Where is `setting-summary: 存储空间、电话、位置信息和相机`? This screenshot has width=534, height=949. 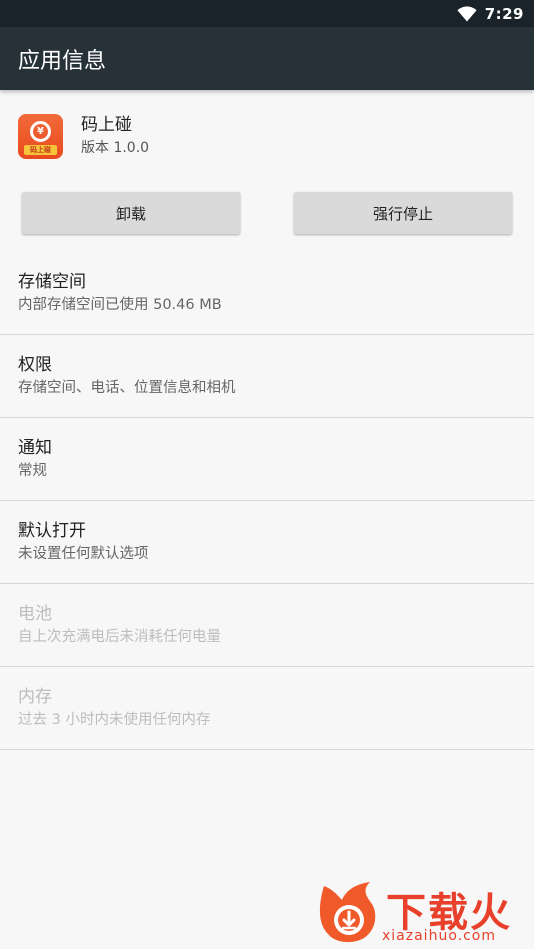
setting-summary: 存储空间、电话、位置信息和相机 is located at coordinates (127, 388).